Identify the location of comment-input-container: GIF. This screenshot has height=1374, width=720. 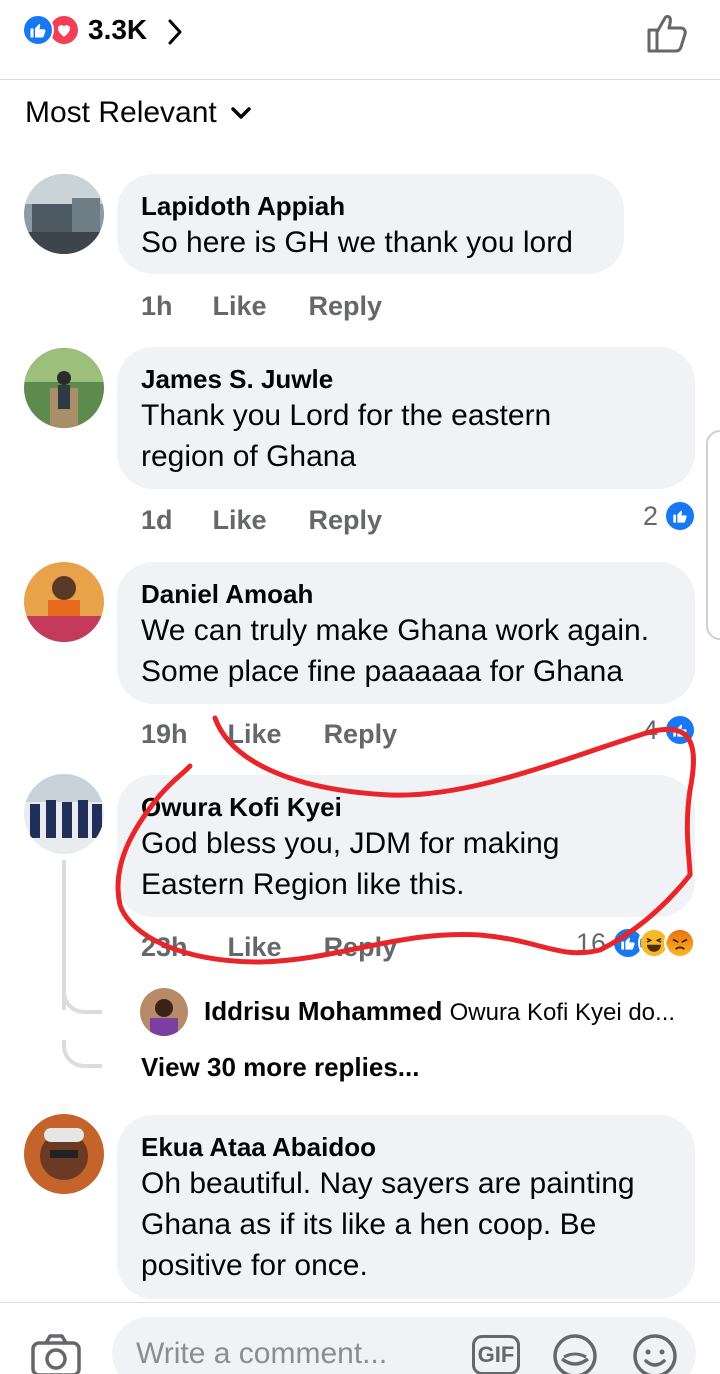
(404, 1345).